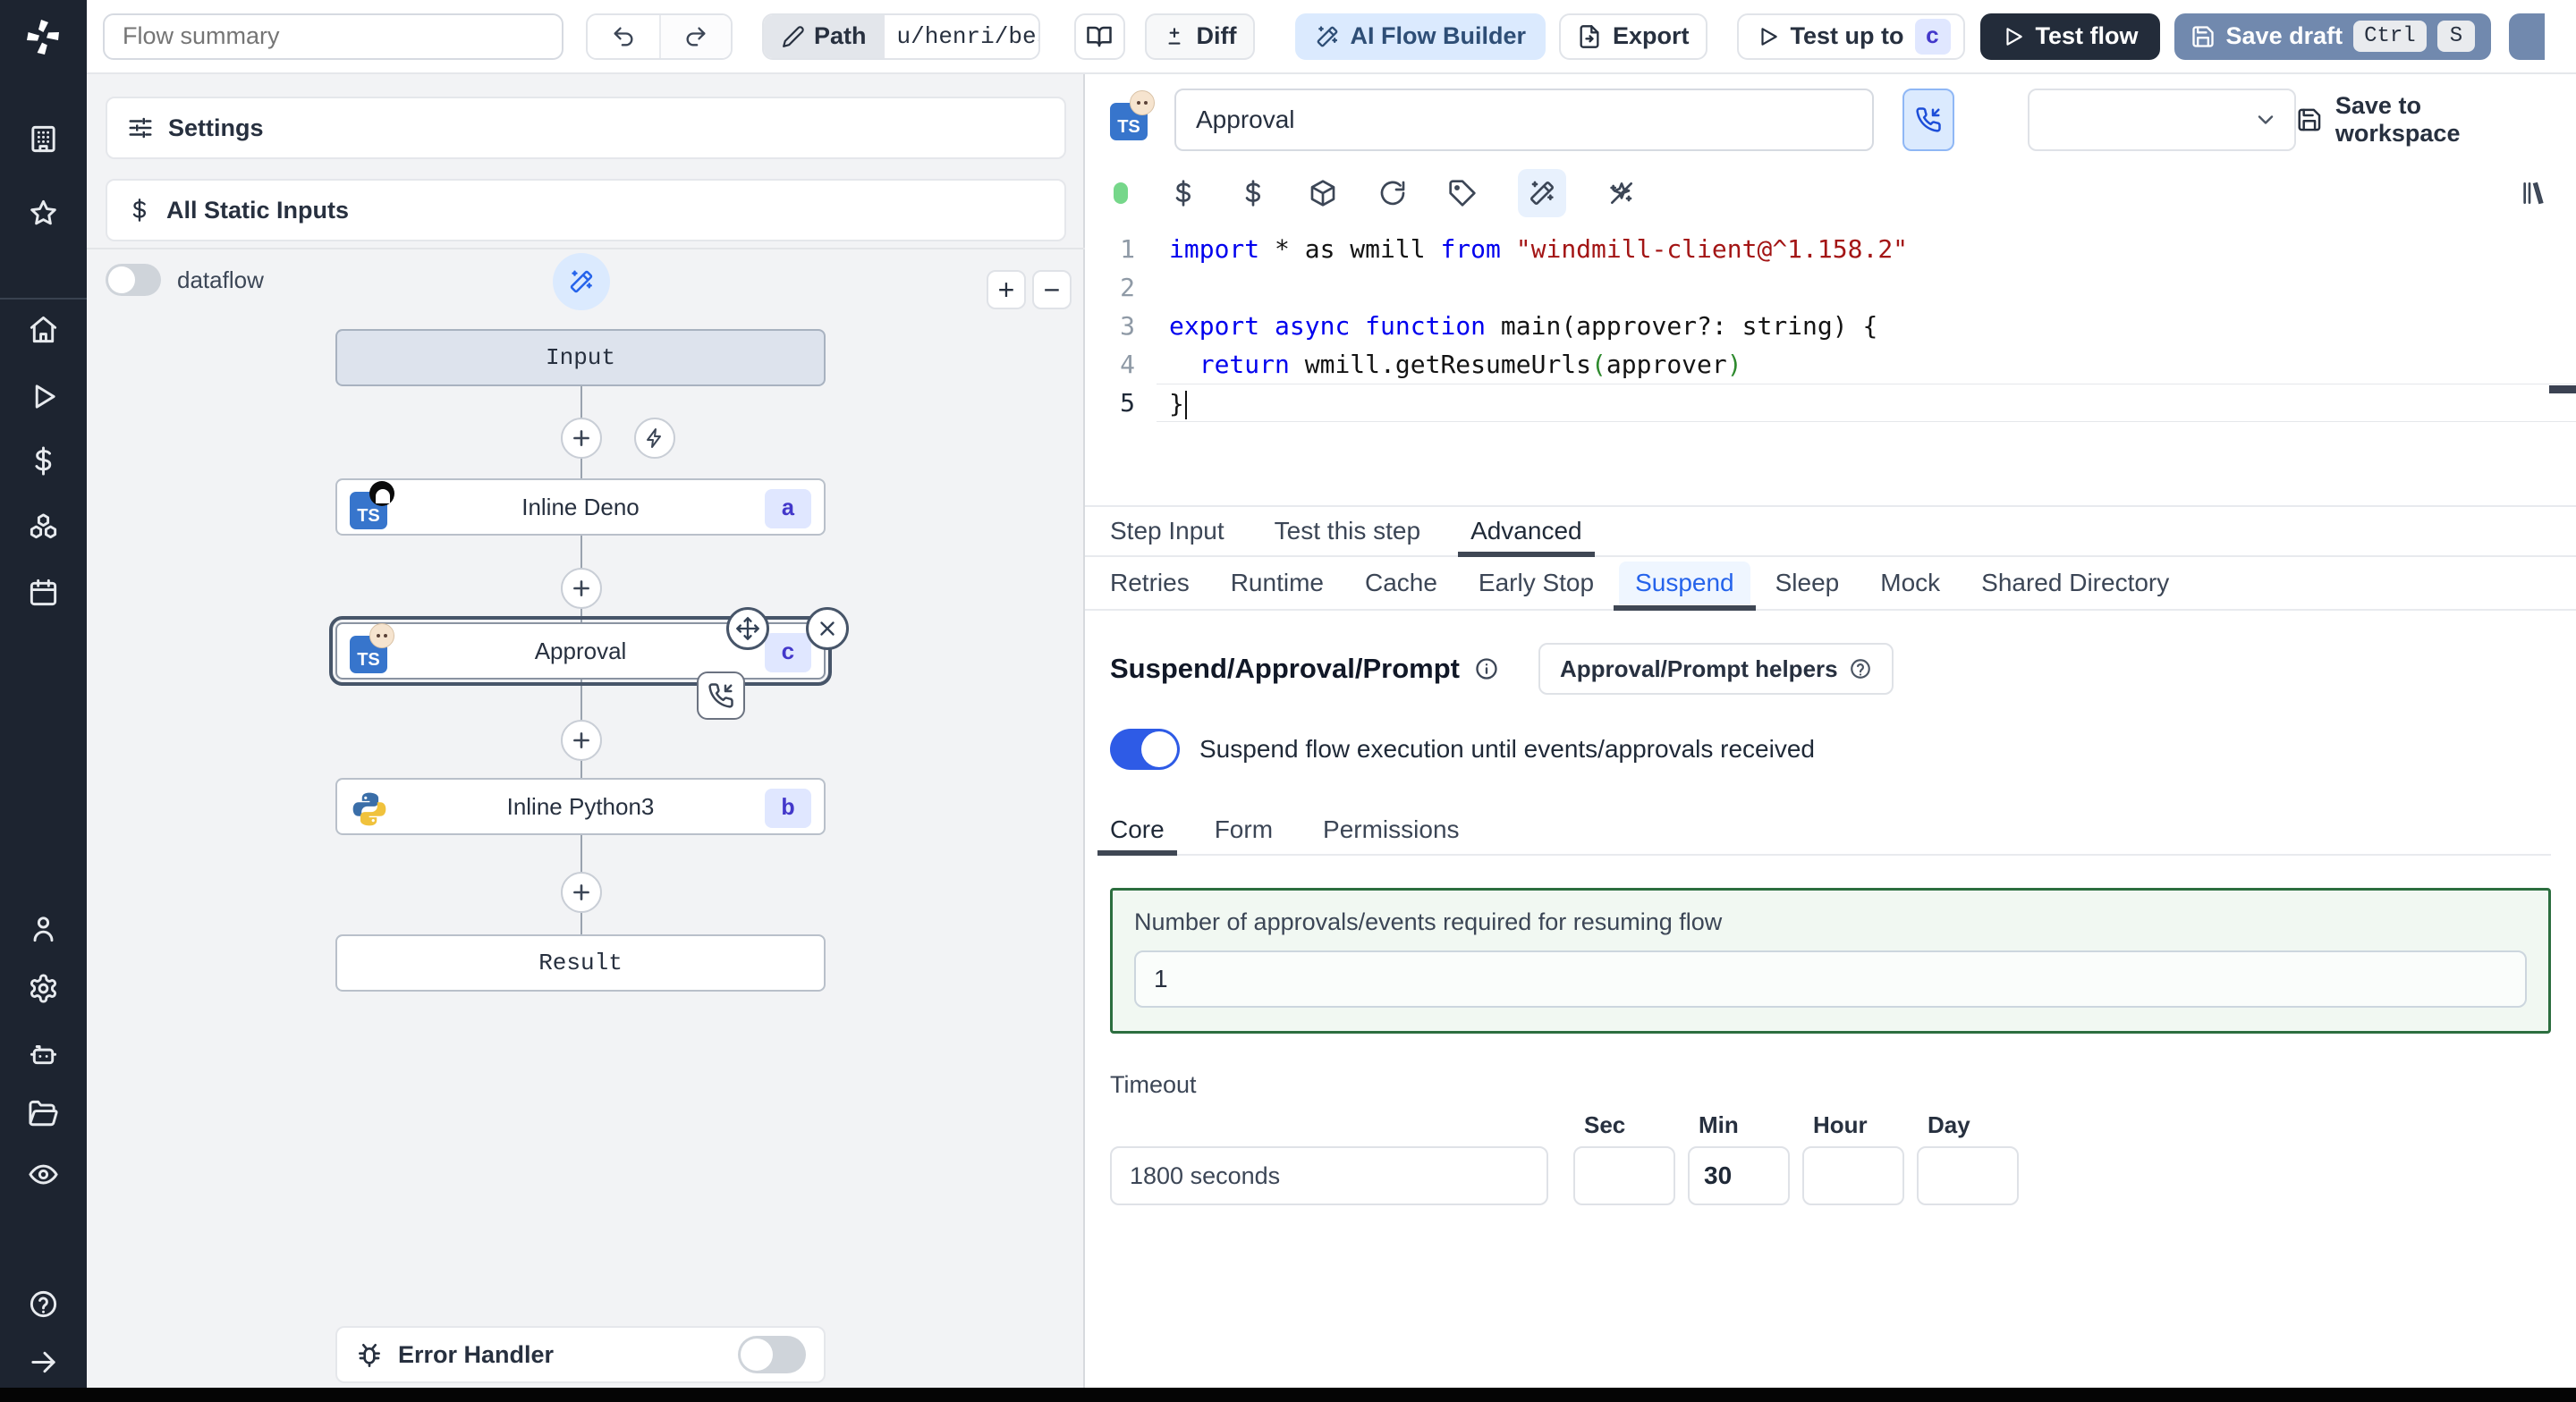 This screenshot has height=1402, width=2576. Describe the element at coordinates (1391, 830) in the screenshot. I see `tab-permissions: Permissions` at that location.